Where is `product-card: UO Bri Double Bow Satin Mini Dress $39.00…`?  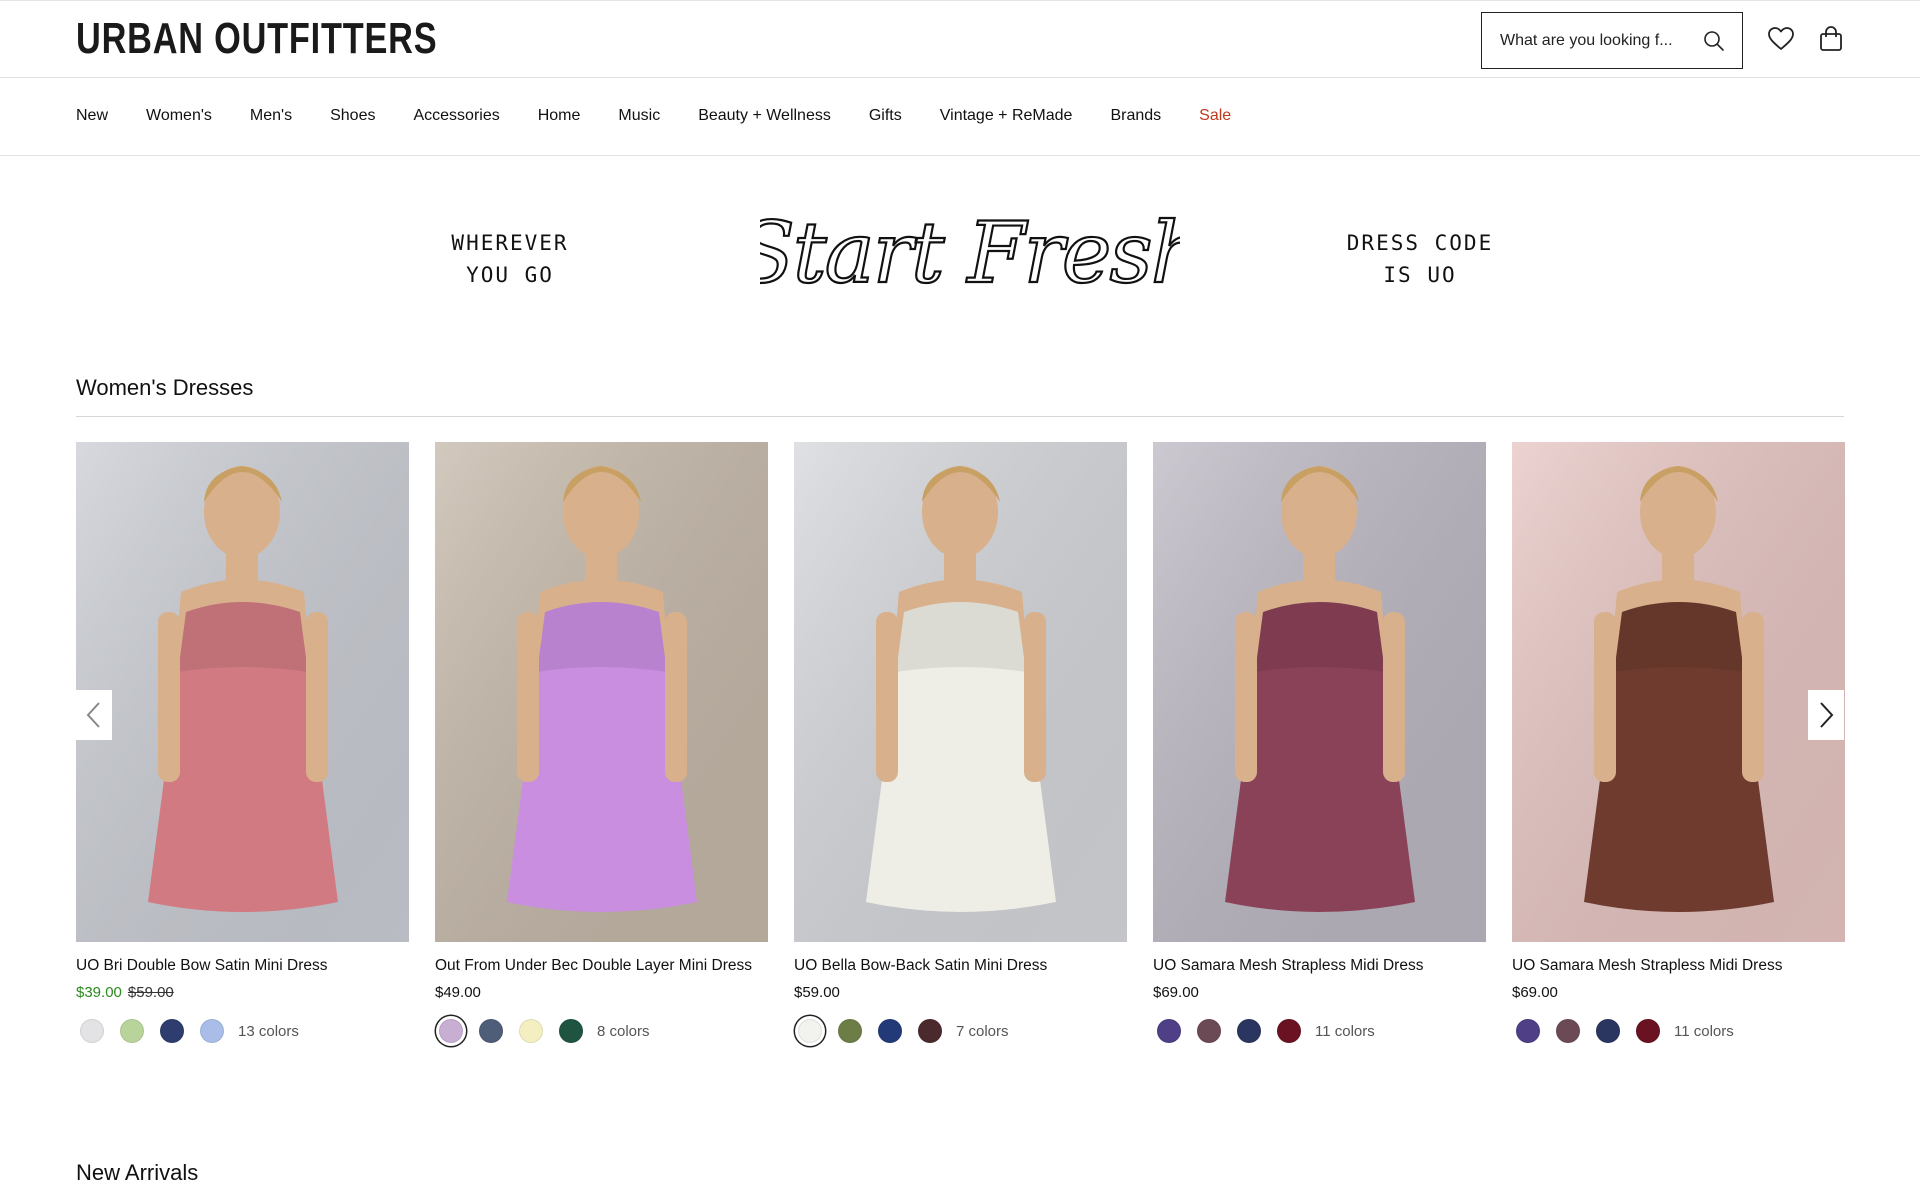 product-card: UO Bri Double Bow Satin Mini Dress $39.00… is located at coordinates (242, 744).